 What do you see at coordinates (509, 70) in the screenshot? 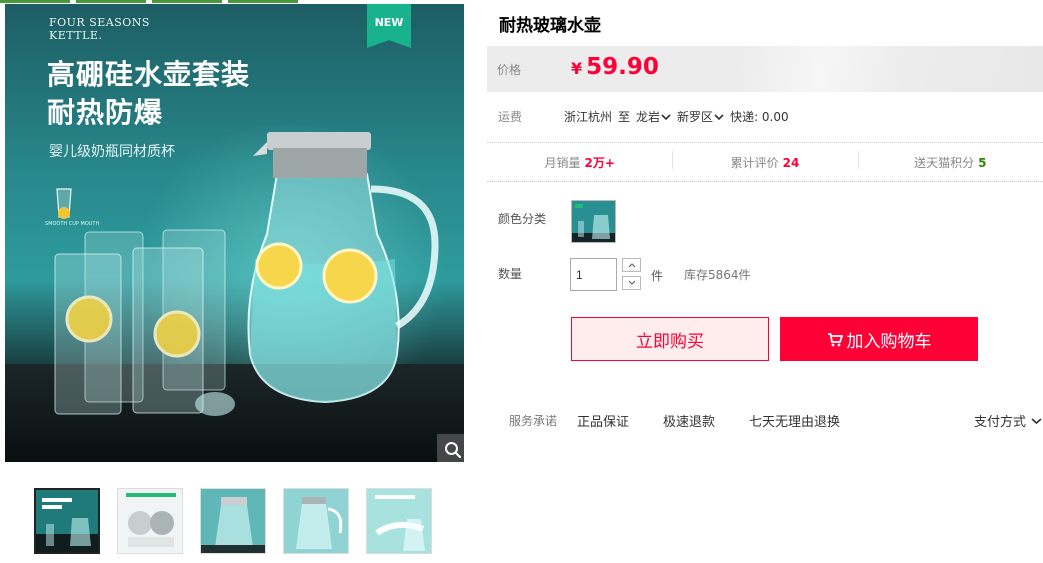
I see `price-label: 价格` at bounding box center [509, 70].